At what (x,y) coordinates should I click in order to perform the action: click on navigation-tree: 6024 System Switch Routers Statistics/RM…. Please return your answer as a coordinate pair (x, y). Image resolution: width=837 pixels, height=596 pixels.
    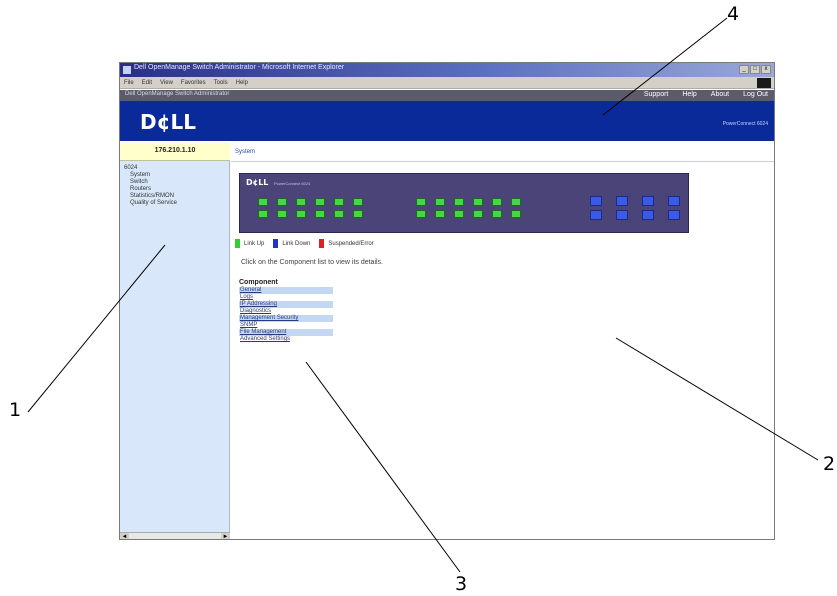
    Looking at the image, I should click on (150, 186).